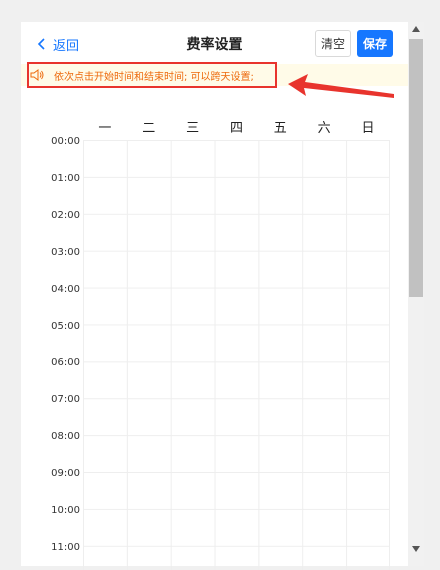  What do you see at coordinates (333, 43) in the screenshot?
I see `clear-button: 清空` at bounding box center [333, 43].